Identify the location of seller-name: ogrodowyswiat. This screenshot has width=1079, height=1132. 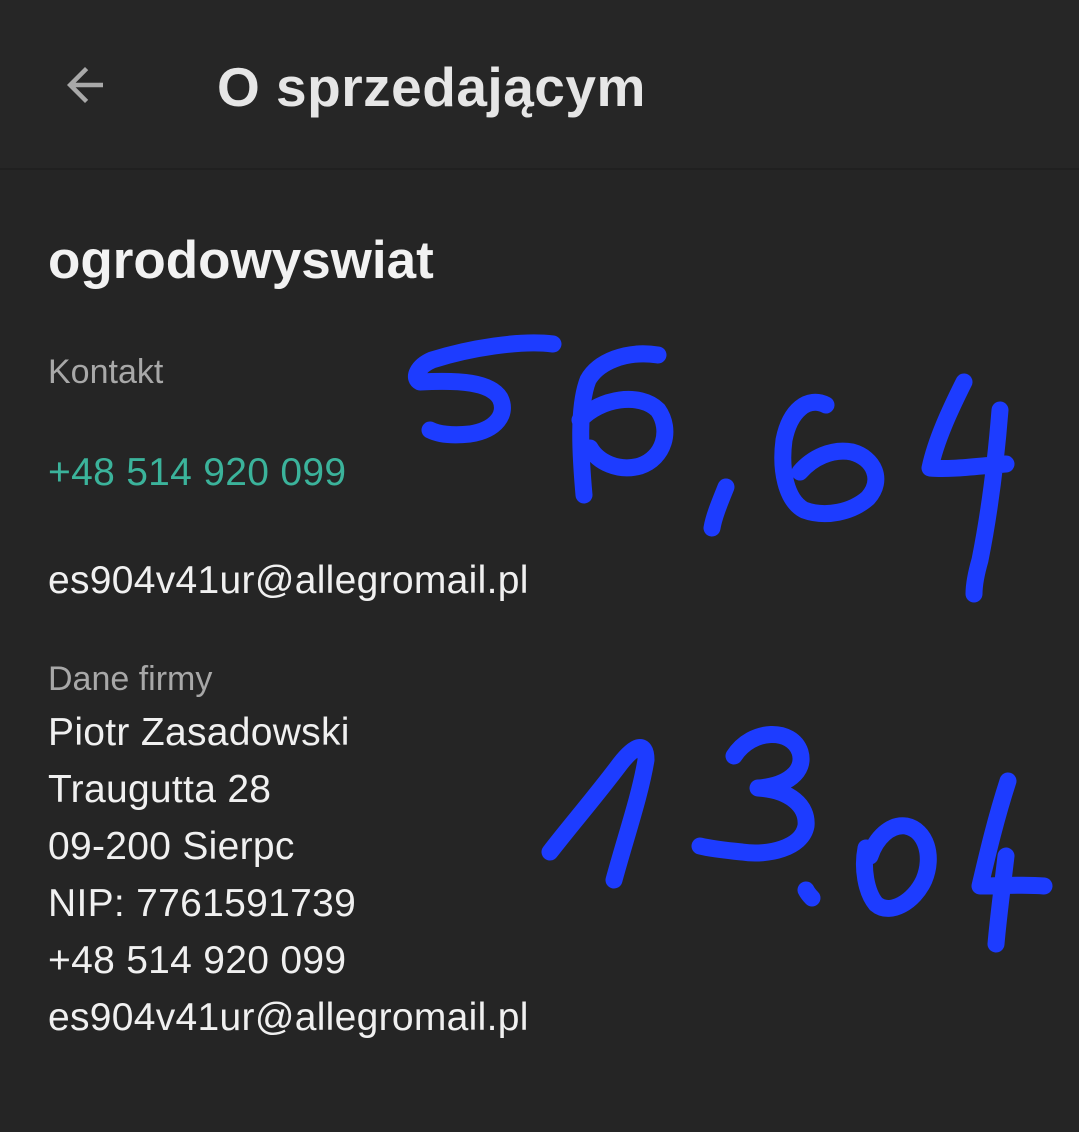
(241, 260).